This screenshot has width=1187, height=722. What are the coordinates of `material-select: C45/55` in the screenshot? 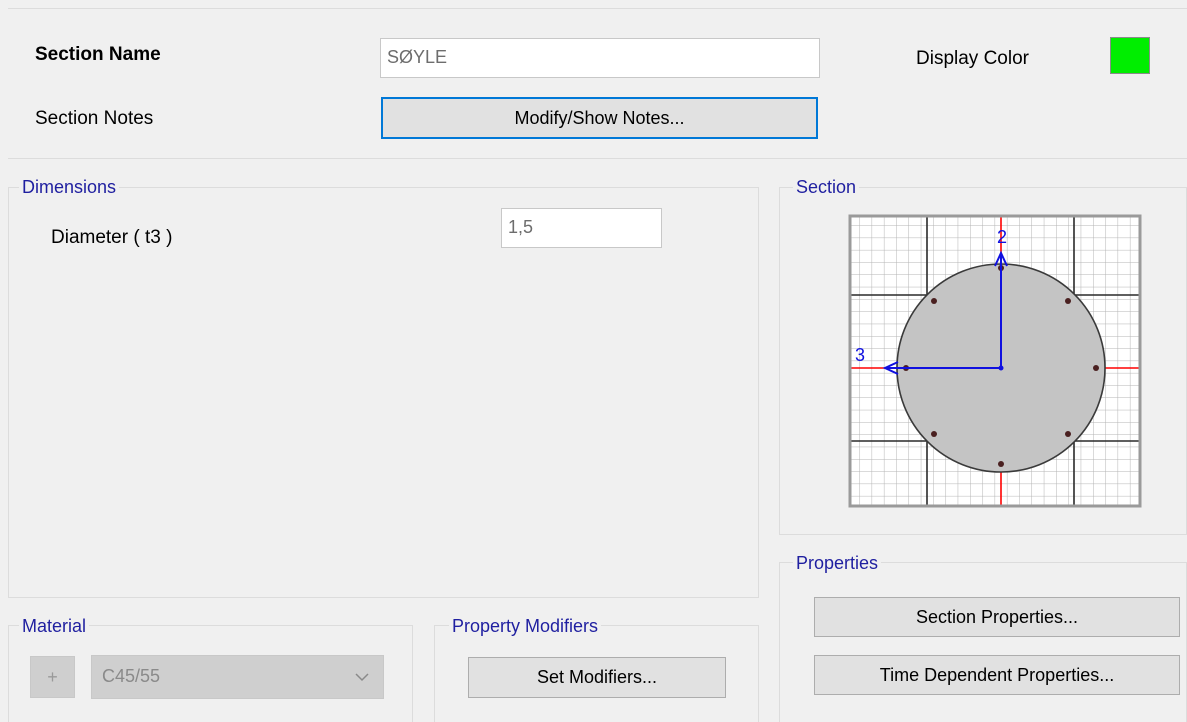 It's located at (237, 677).